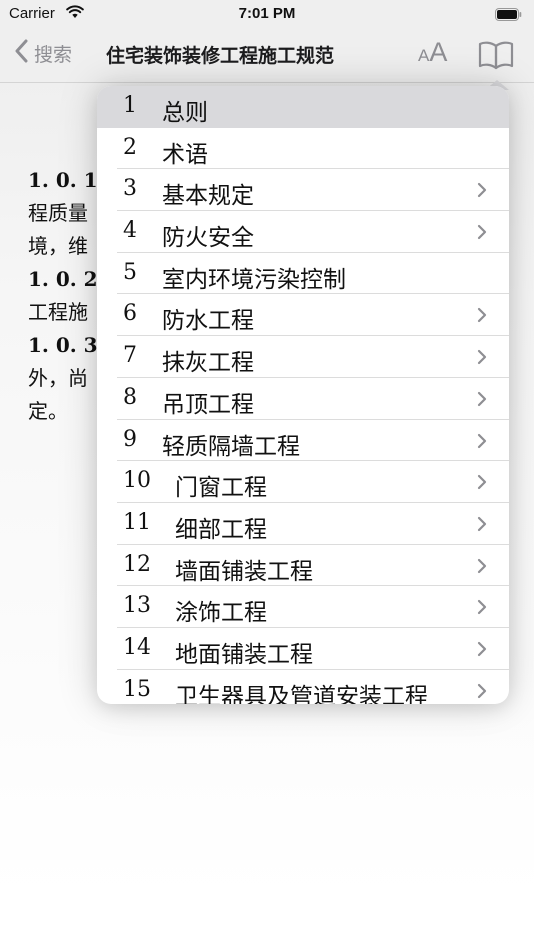  Describe the element at coordinates (221, 613) in the screenshot. I see `toc-item-title: 涂饰工程` at that location.